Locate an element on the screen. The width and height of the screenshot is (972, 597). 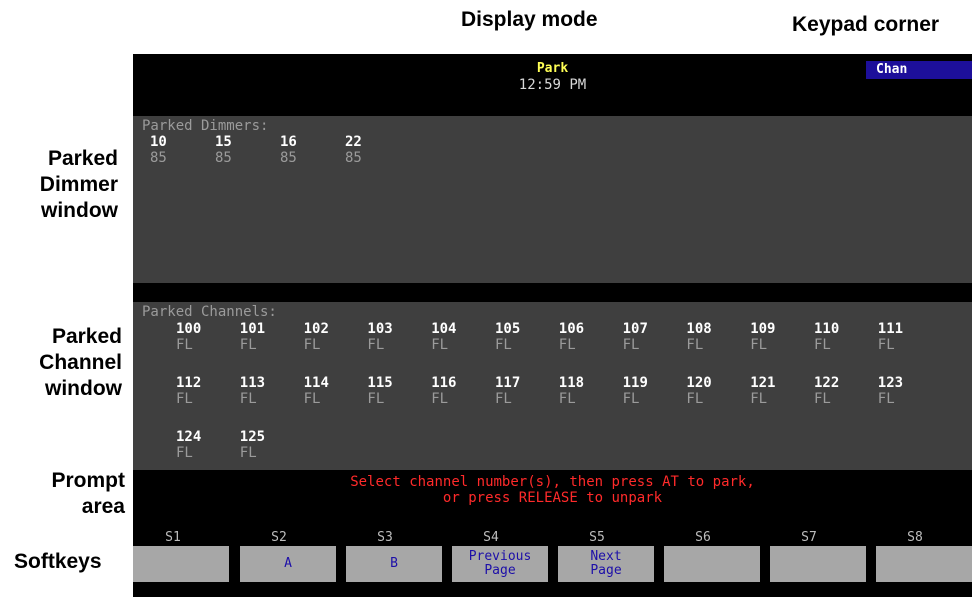
parked-dimmer-window-annotation: Parked Dimmer window is located at coordinates (59, 185).